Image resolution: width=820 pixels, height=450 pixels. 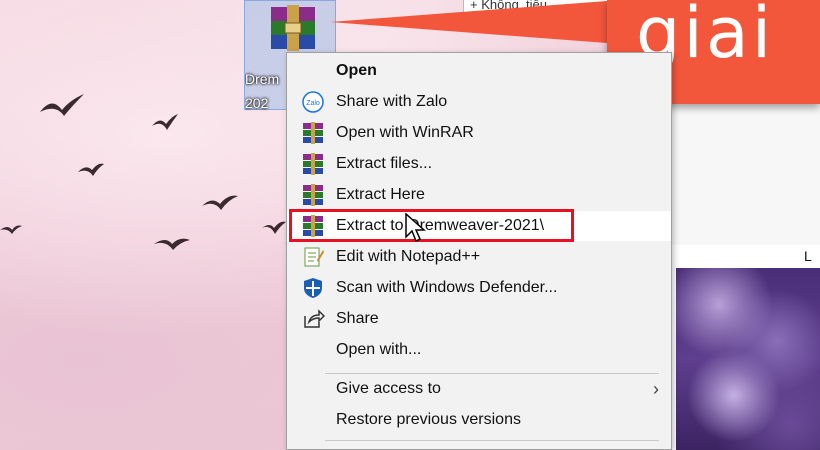 I want to click on svg-text: Zalo, so click(x=313, y=103).